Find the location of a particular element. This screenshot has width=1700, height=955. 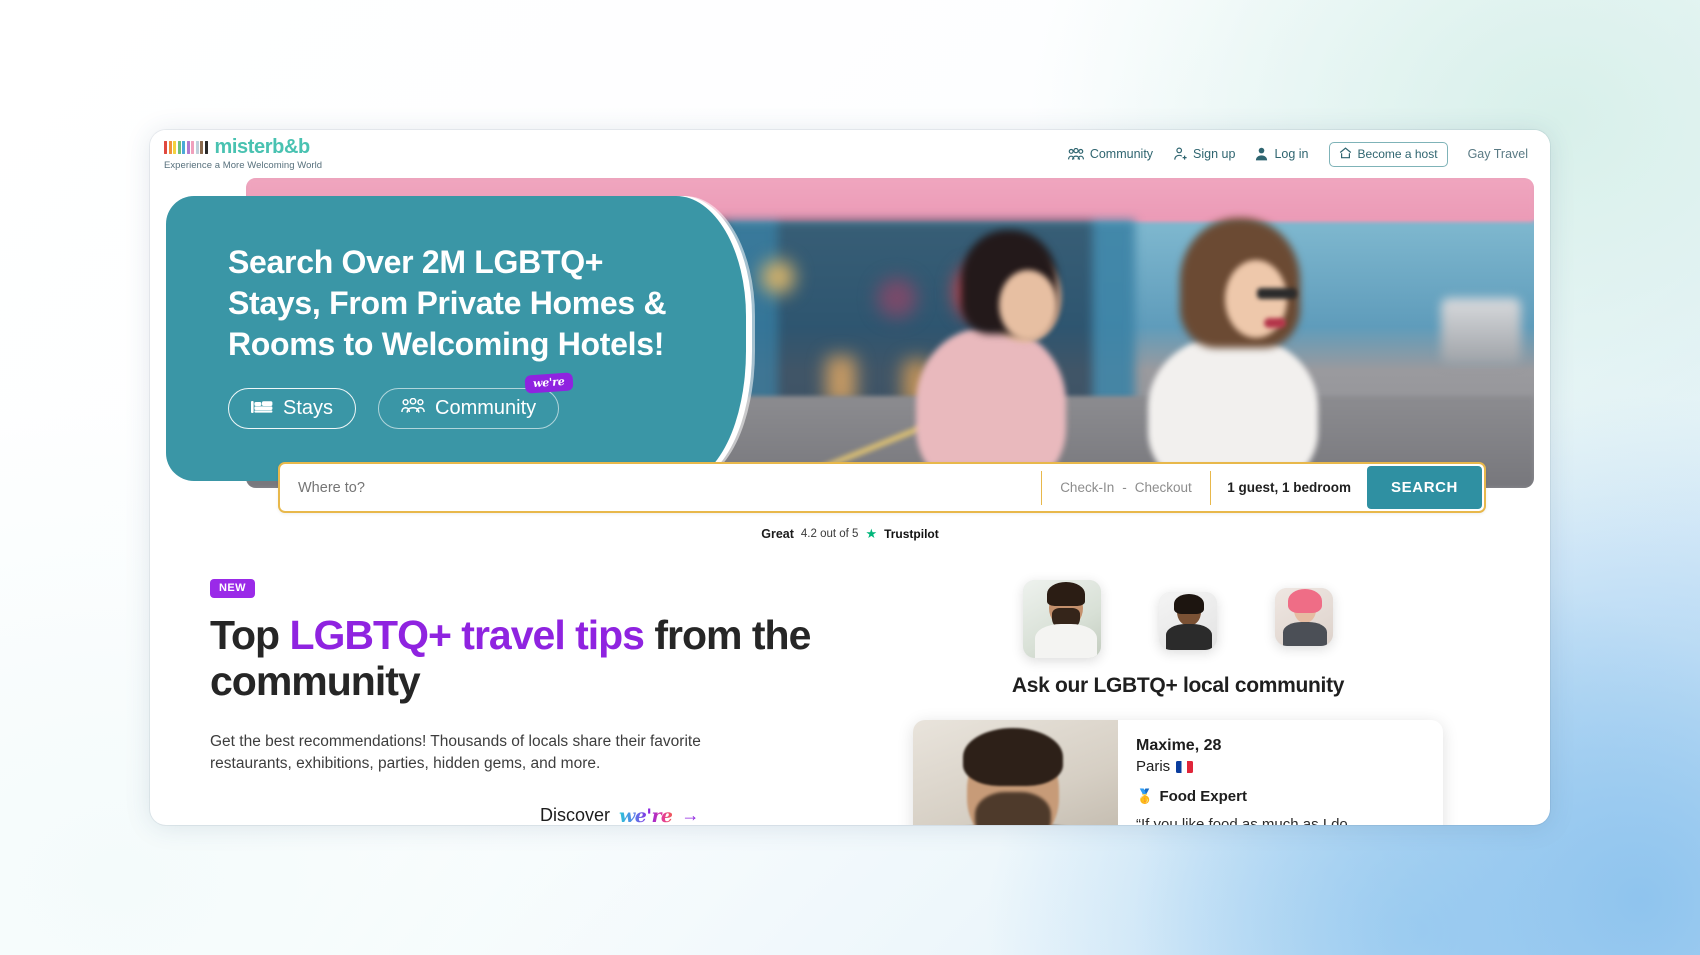

discover-link: Discover we're → is located at coordinates (685, 815).